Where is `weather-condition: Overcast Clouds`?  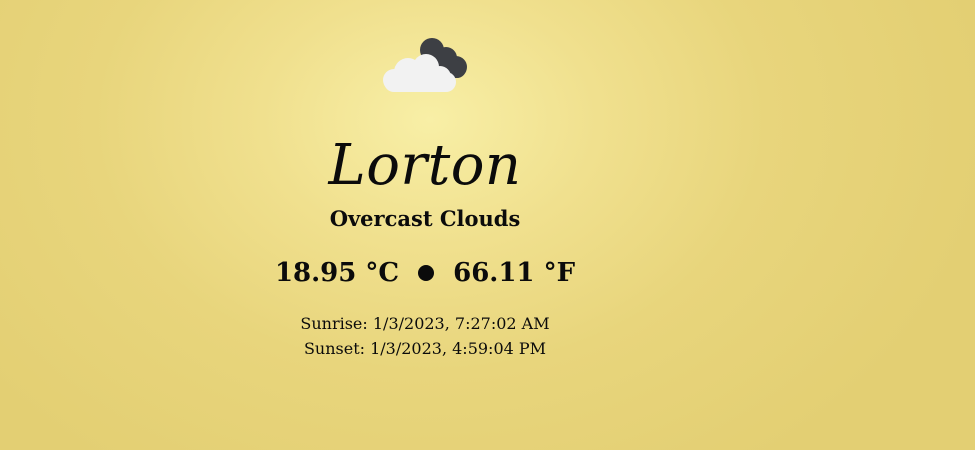
weather-condition: Overcast Clouds is located at coordinates (425, 218).